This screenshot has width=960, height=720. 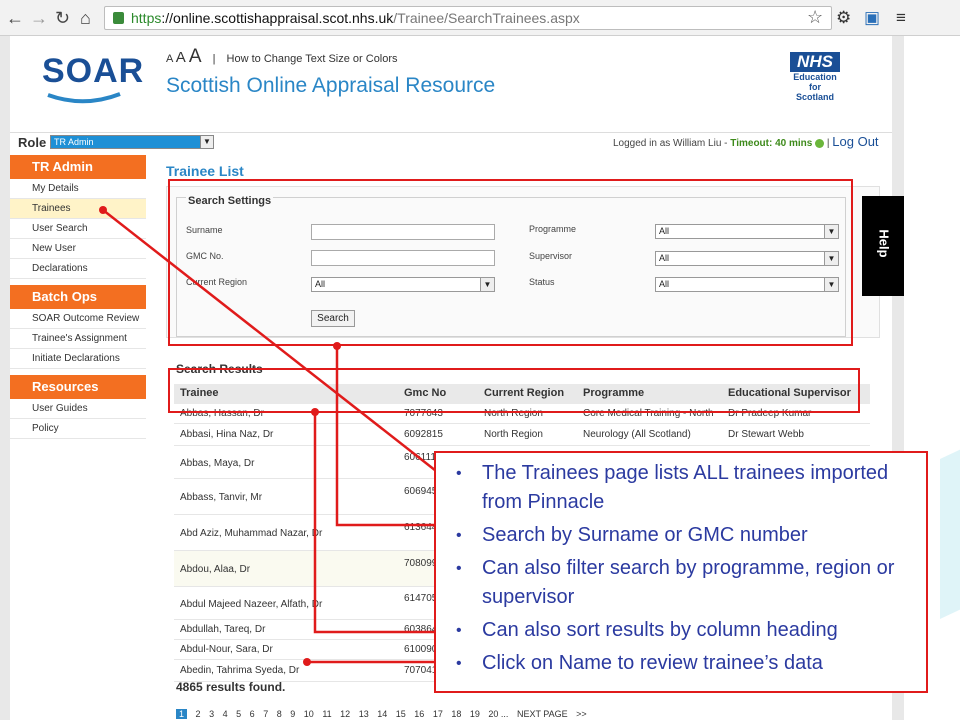 I want to click on text-size-medium: A, so click(x=181, y=57).